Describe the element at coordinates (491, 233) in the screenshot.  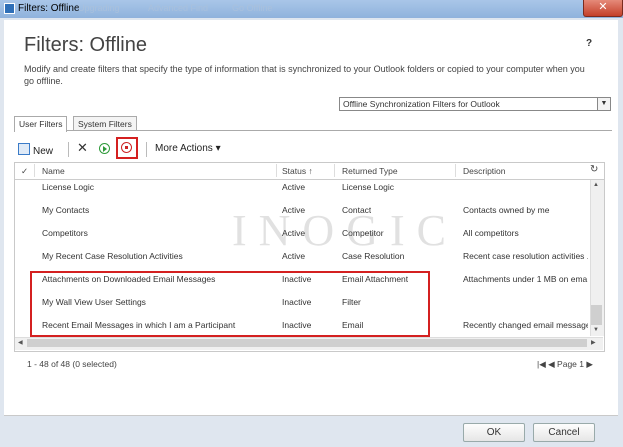
I see `row-description: All competitors` at that location.